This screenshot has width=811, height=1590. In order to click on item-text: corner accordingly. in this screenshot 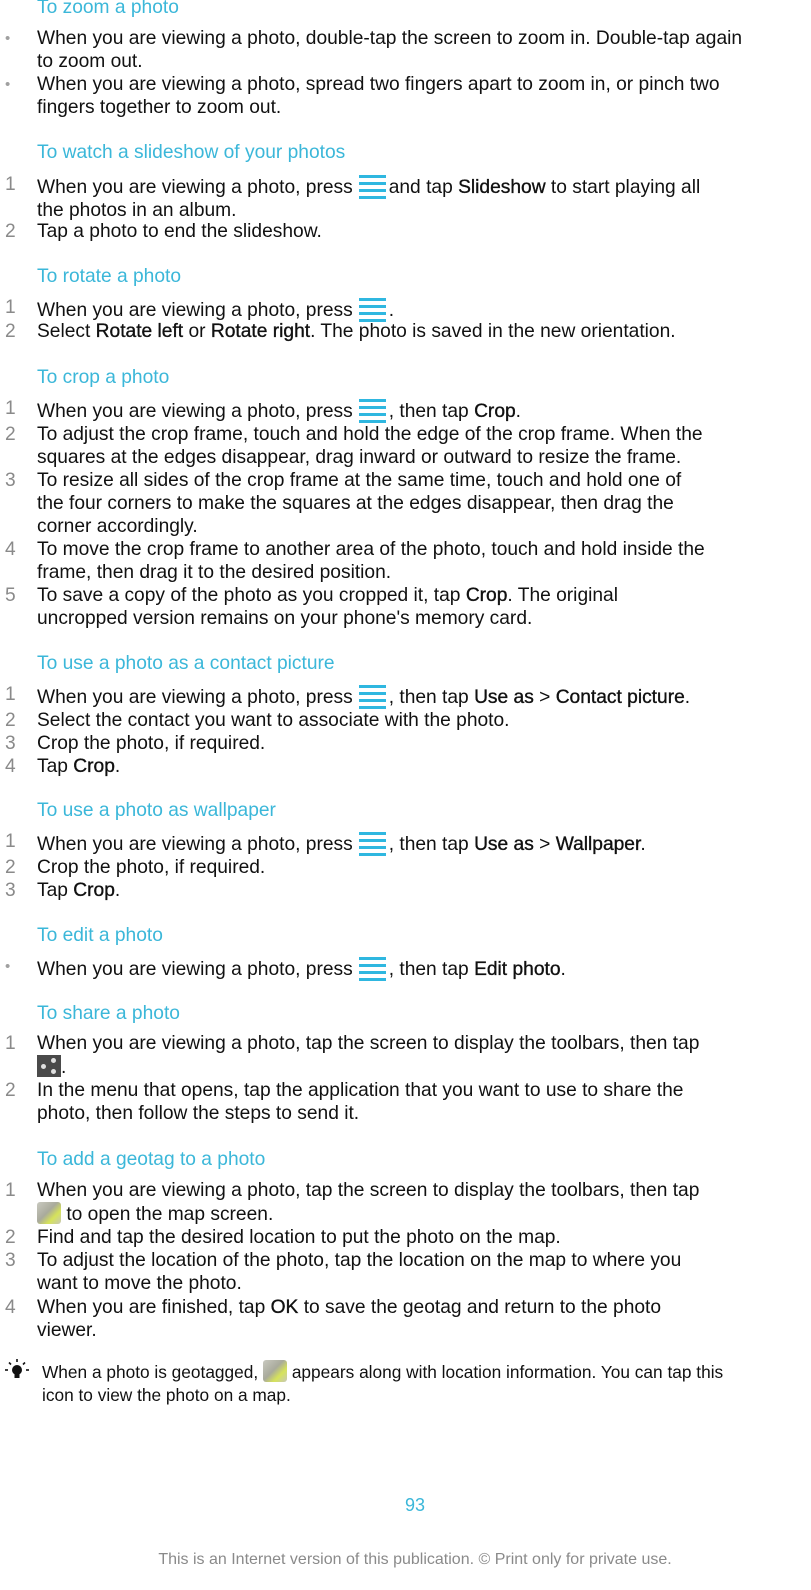, I will do `click(117, 526)`.